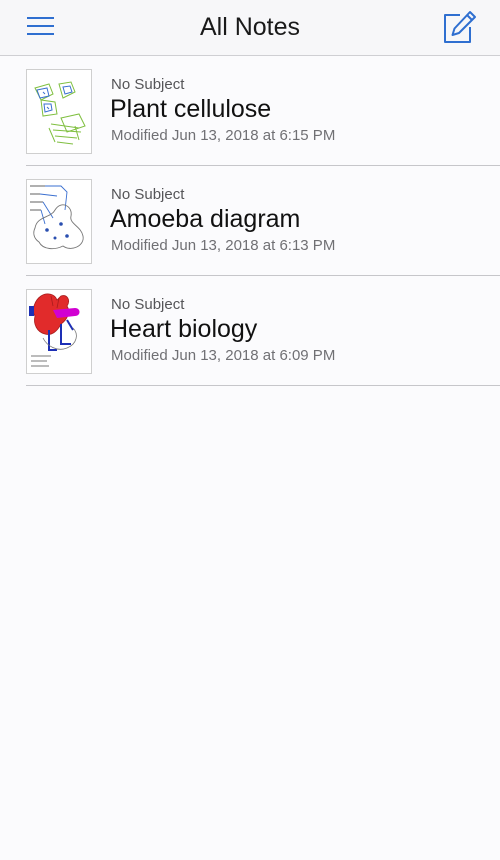 The height and width of the screenshot is (860, 500). I want to click on note-modified-date: Modified Jun 13, 2018 at 6:09 PM, so click(223, 355).